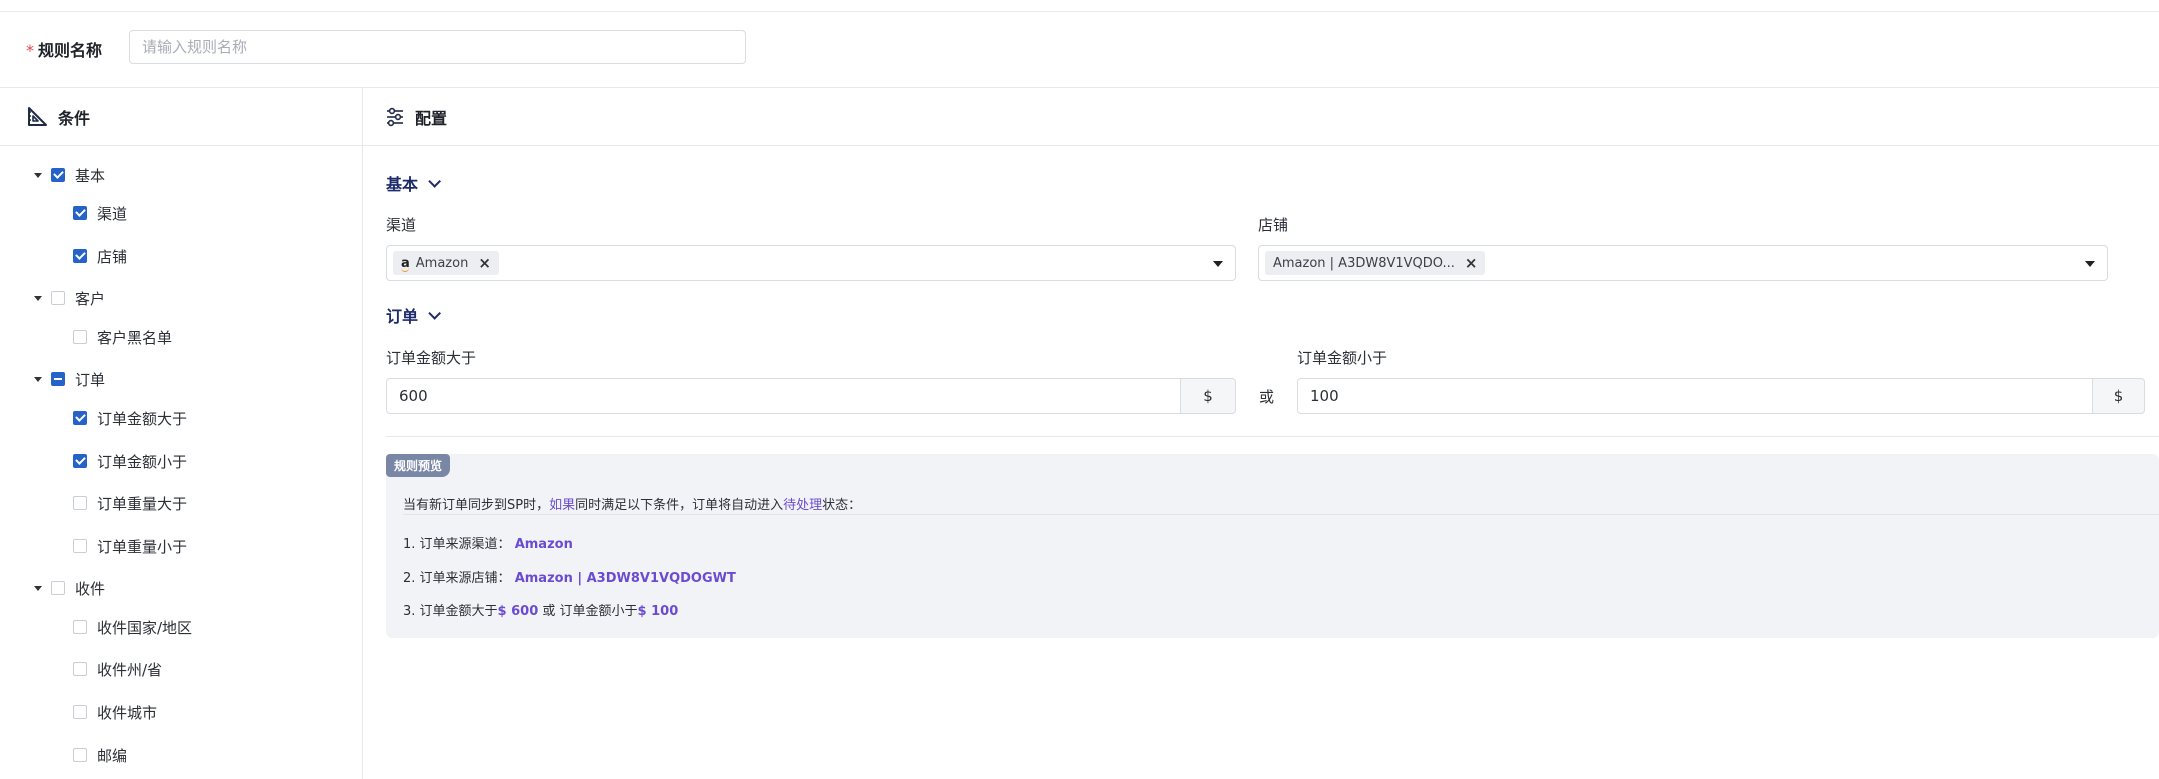 This screenshot has height=779, width=2159. I want to click on preview-intro-pre: 当有新订单同步到SP时，, so click(476, 505).